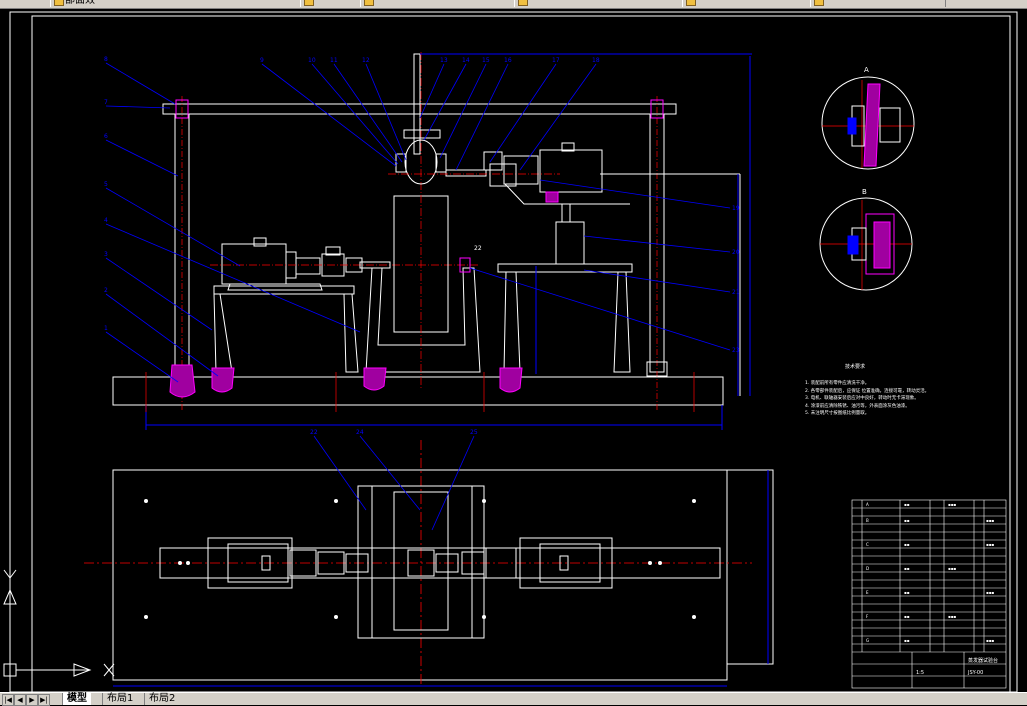 This screenshot has height=706, width=1027. I want to click on svg-text: A, so click(867, 504).